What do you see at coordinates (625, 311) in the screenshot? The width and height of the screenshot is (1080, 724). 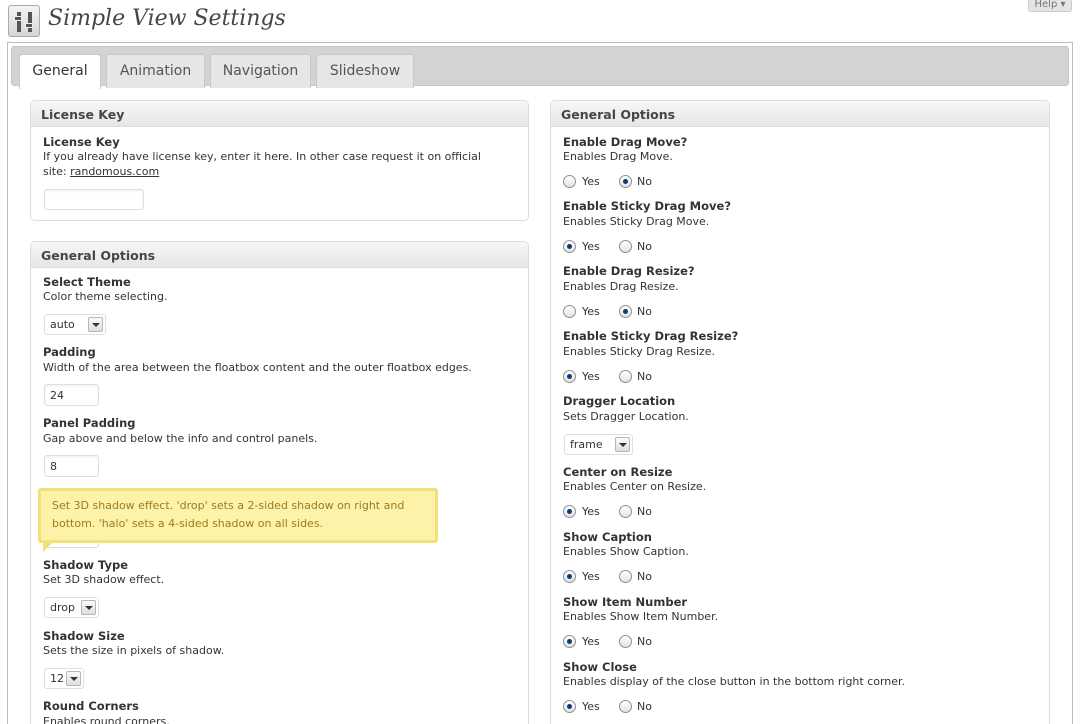 I see `drag-resize-no-radio` at bounding box center [625, 311].